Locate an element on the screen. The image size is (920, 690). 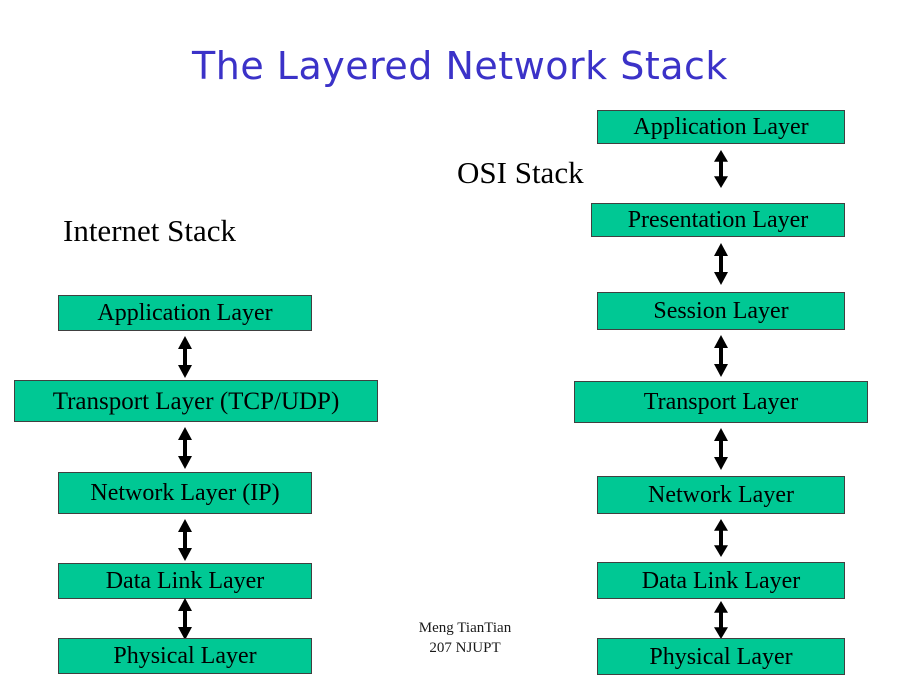
osi-layer-network: Network Layer is located at coordinates (721, 495).